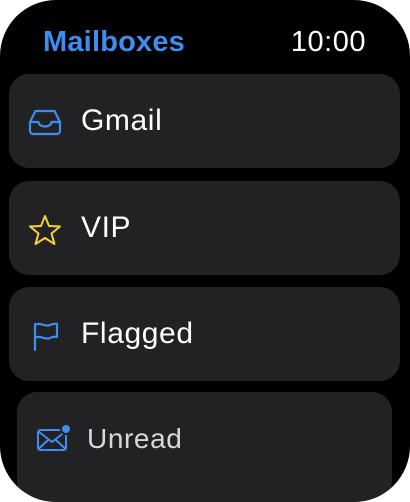 The image size is (410, 502). I want to click on flag-icon, so click(45, 336).